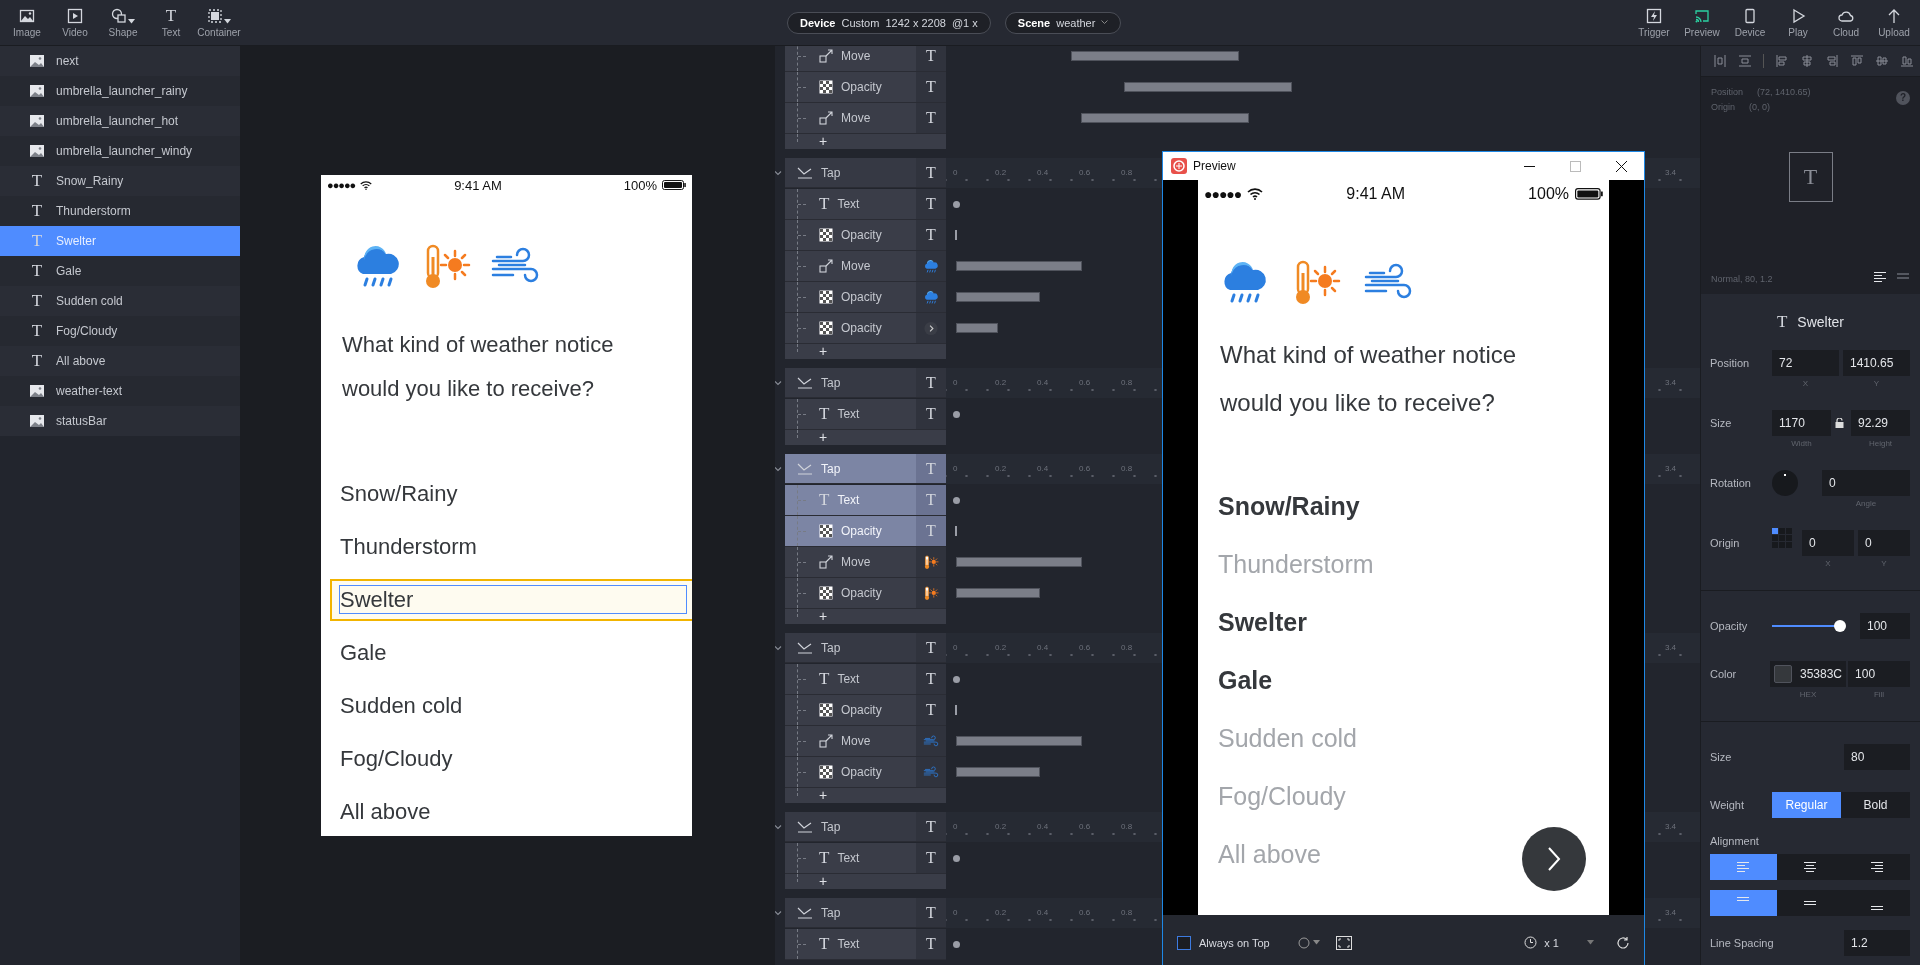  I want to click on fill-field: 100, so click(1879, 674).